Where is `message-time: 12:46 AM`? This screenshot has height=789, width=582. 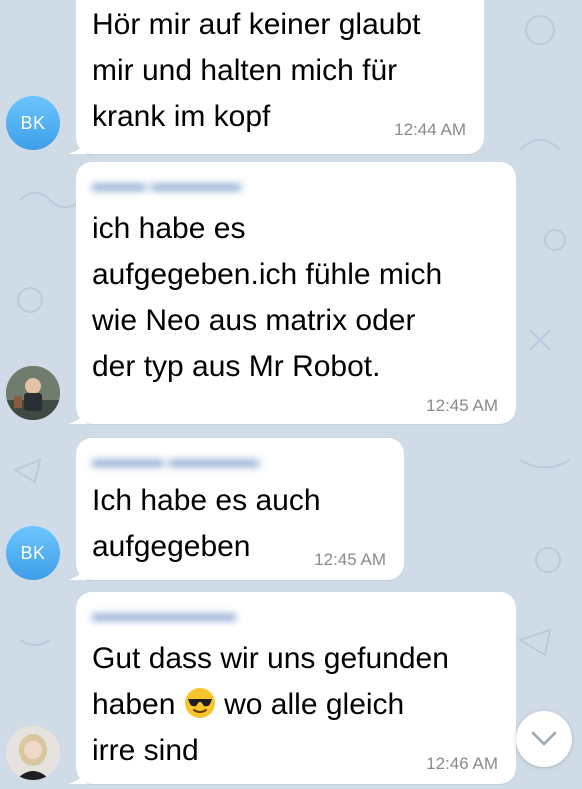 message-time: 12:46 AM is located at coordinates (462, 763).